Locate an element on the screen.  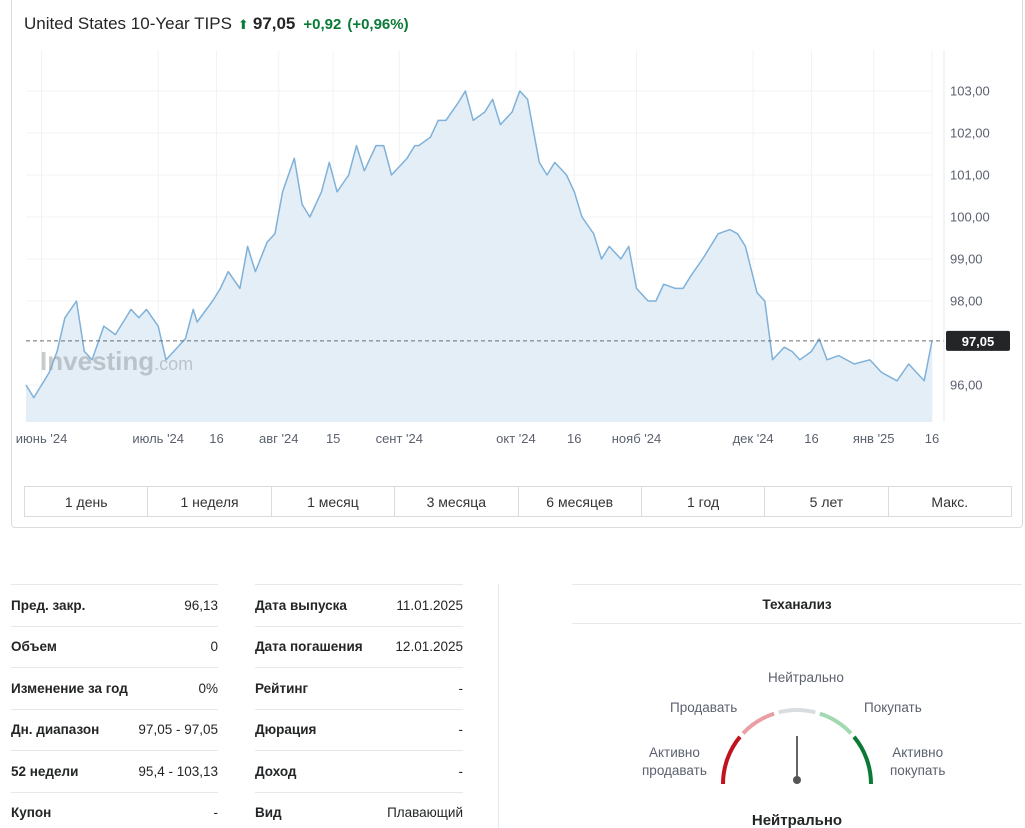
stat-value: 12.01.2025 is located at coordinates (429, 647).